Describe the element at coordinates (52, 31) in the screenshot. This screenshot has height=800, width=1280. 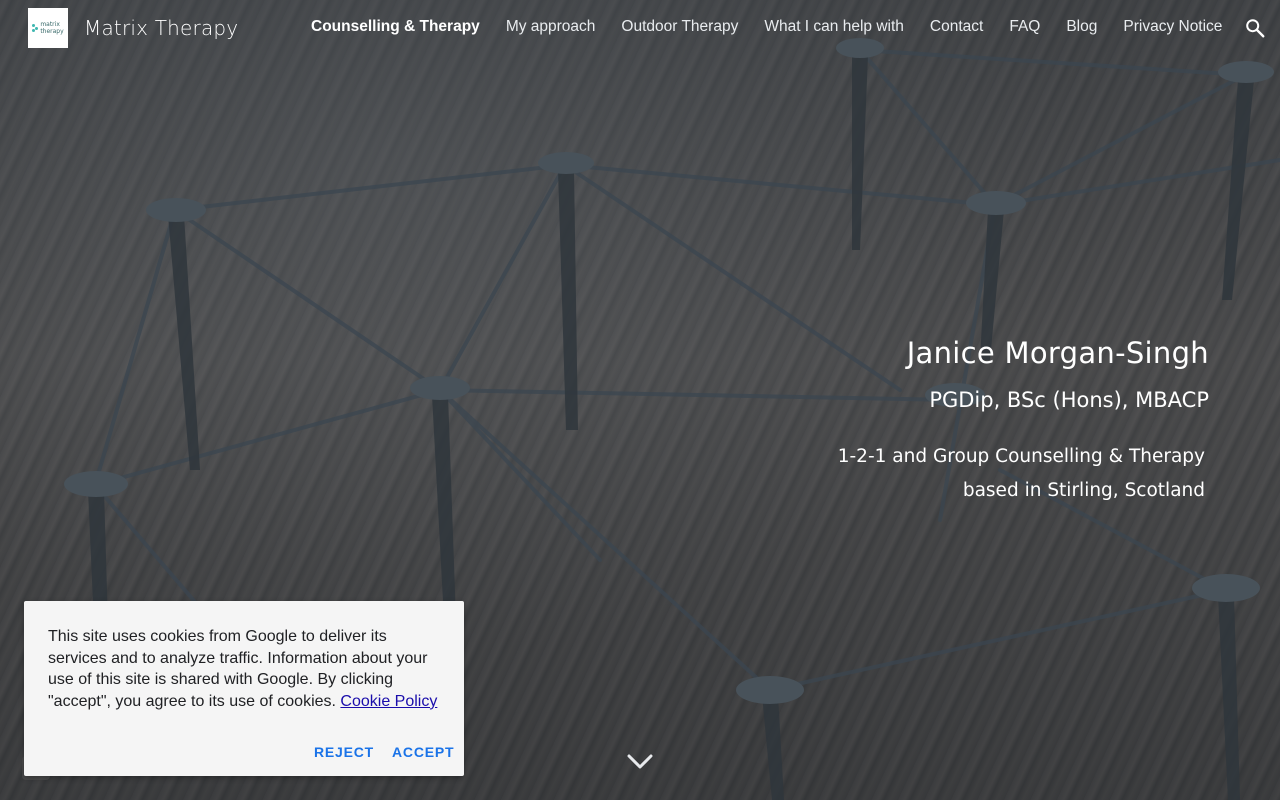
I see `logo-text-line2: therapy` at that location.